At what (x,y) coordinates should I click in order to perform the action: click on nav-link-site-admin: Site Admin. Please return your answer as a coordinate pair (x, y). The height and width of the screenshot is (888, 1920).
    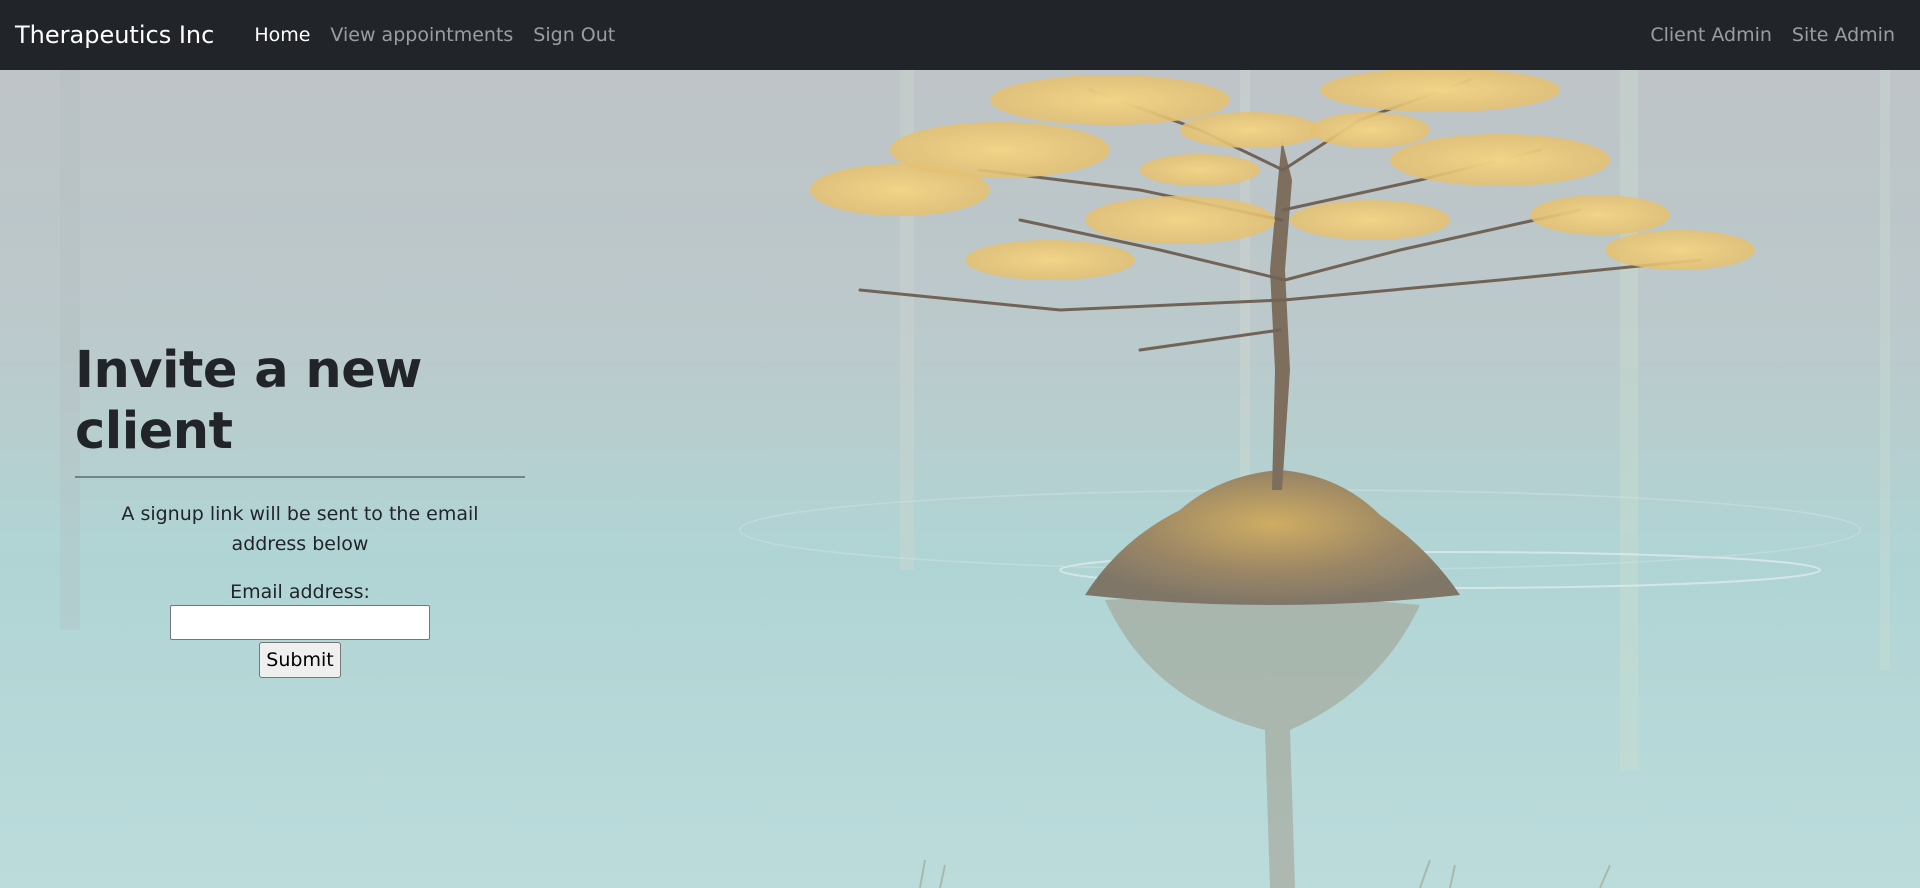
    Looking at the image, I should click on (1843, 35).